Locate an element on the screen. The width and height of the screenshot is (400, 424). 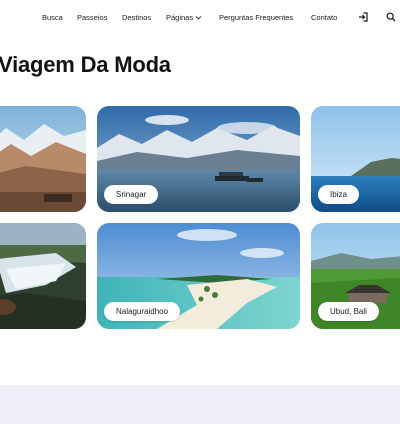
search-icon is located at coordinates (391, 17).